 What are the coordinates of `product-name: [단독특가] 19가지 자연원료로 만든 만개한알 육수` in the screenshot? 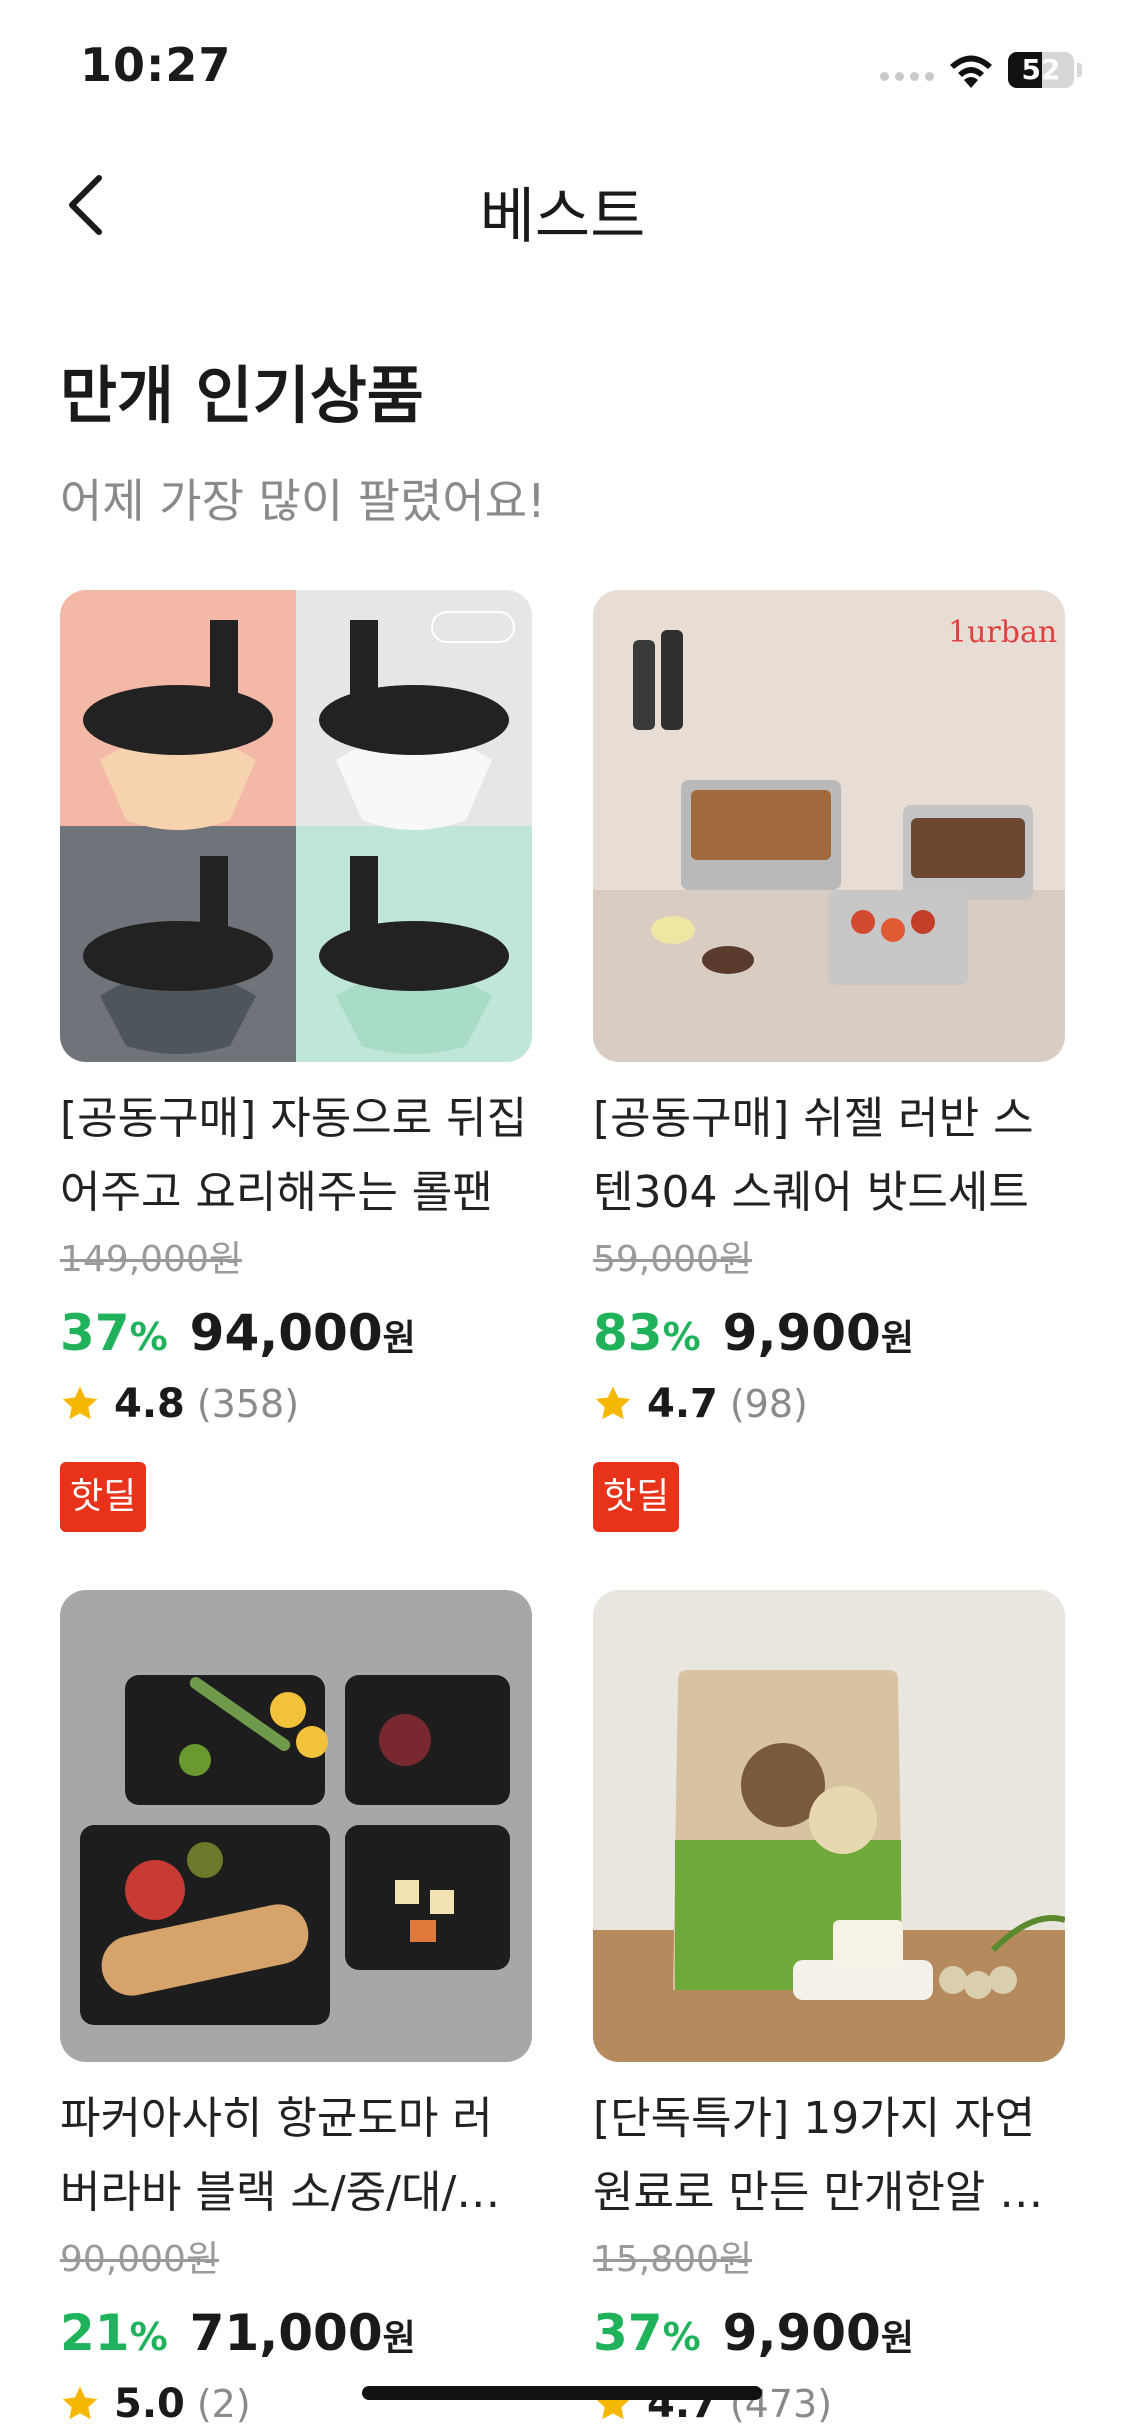 It's located at (829, 2156).